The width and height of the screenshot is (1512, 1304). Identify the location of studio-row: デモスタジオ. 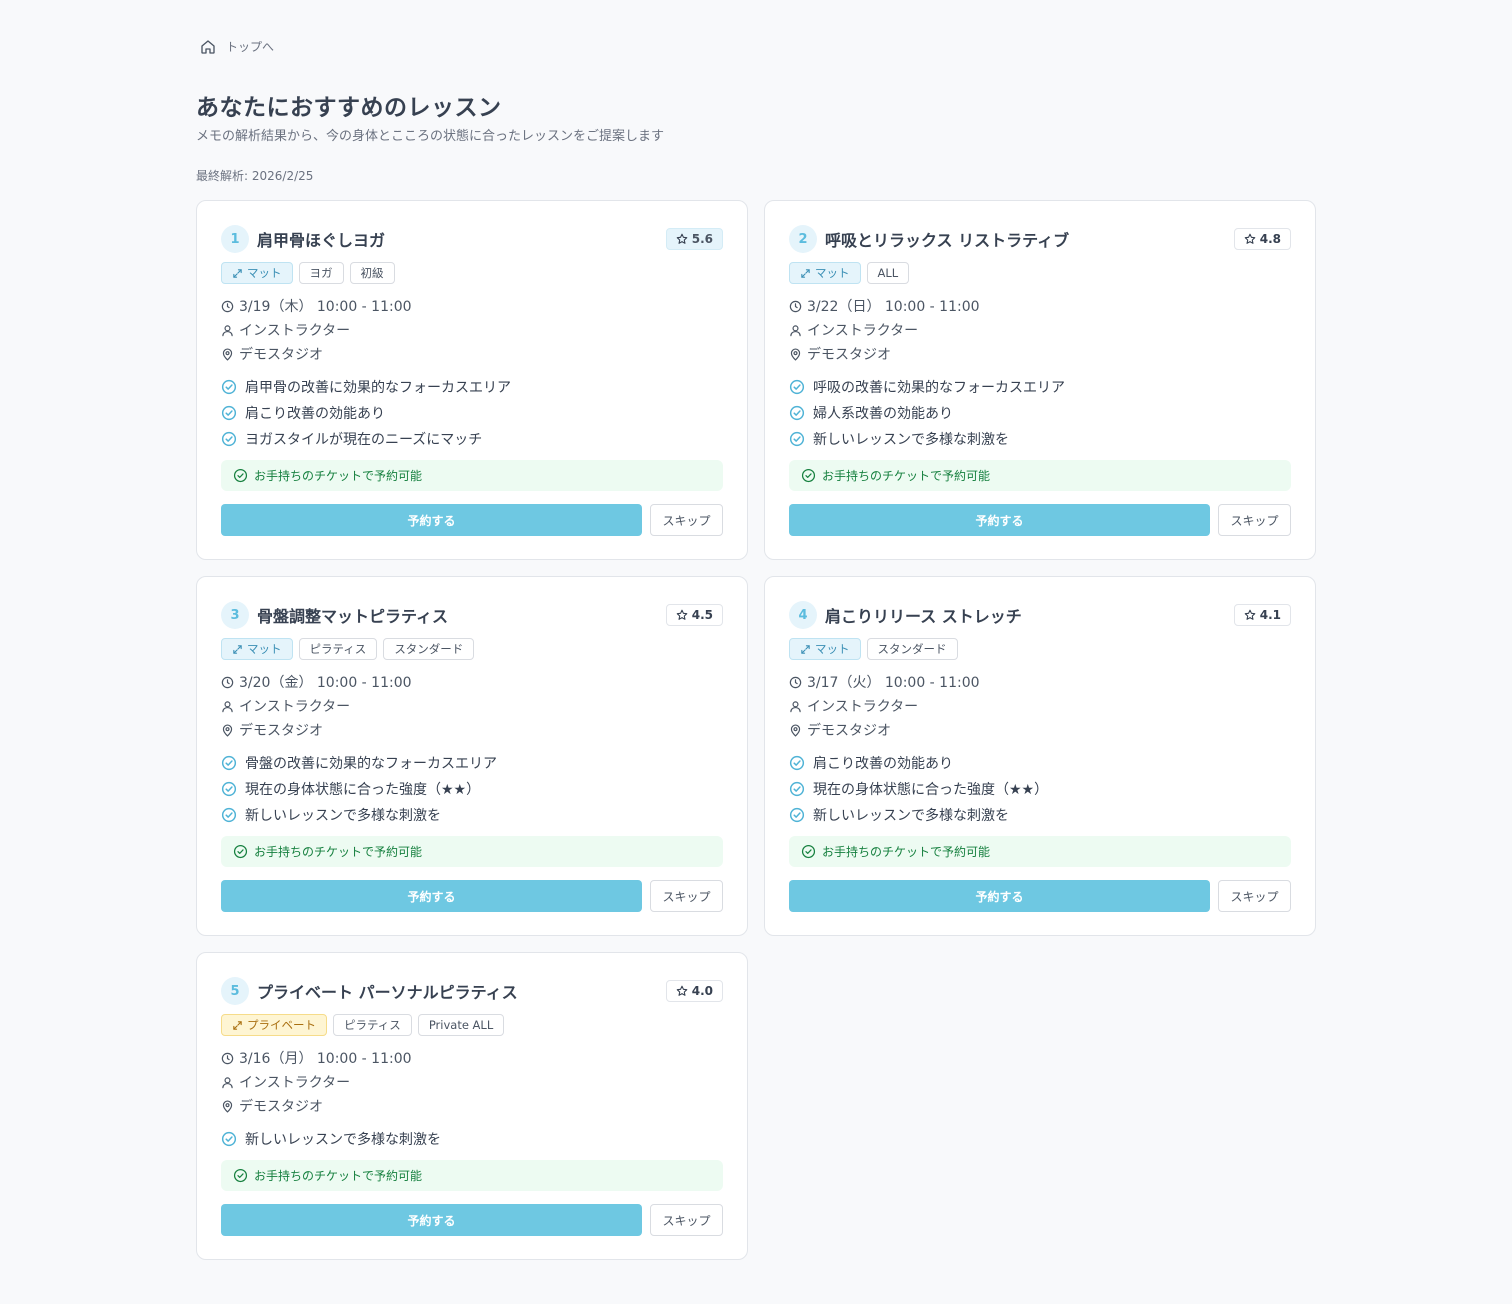
(472, 1106).